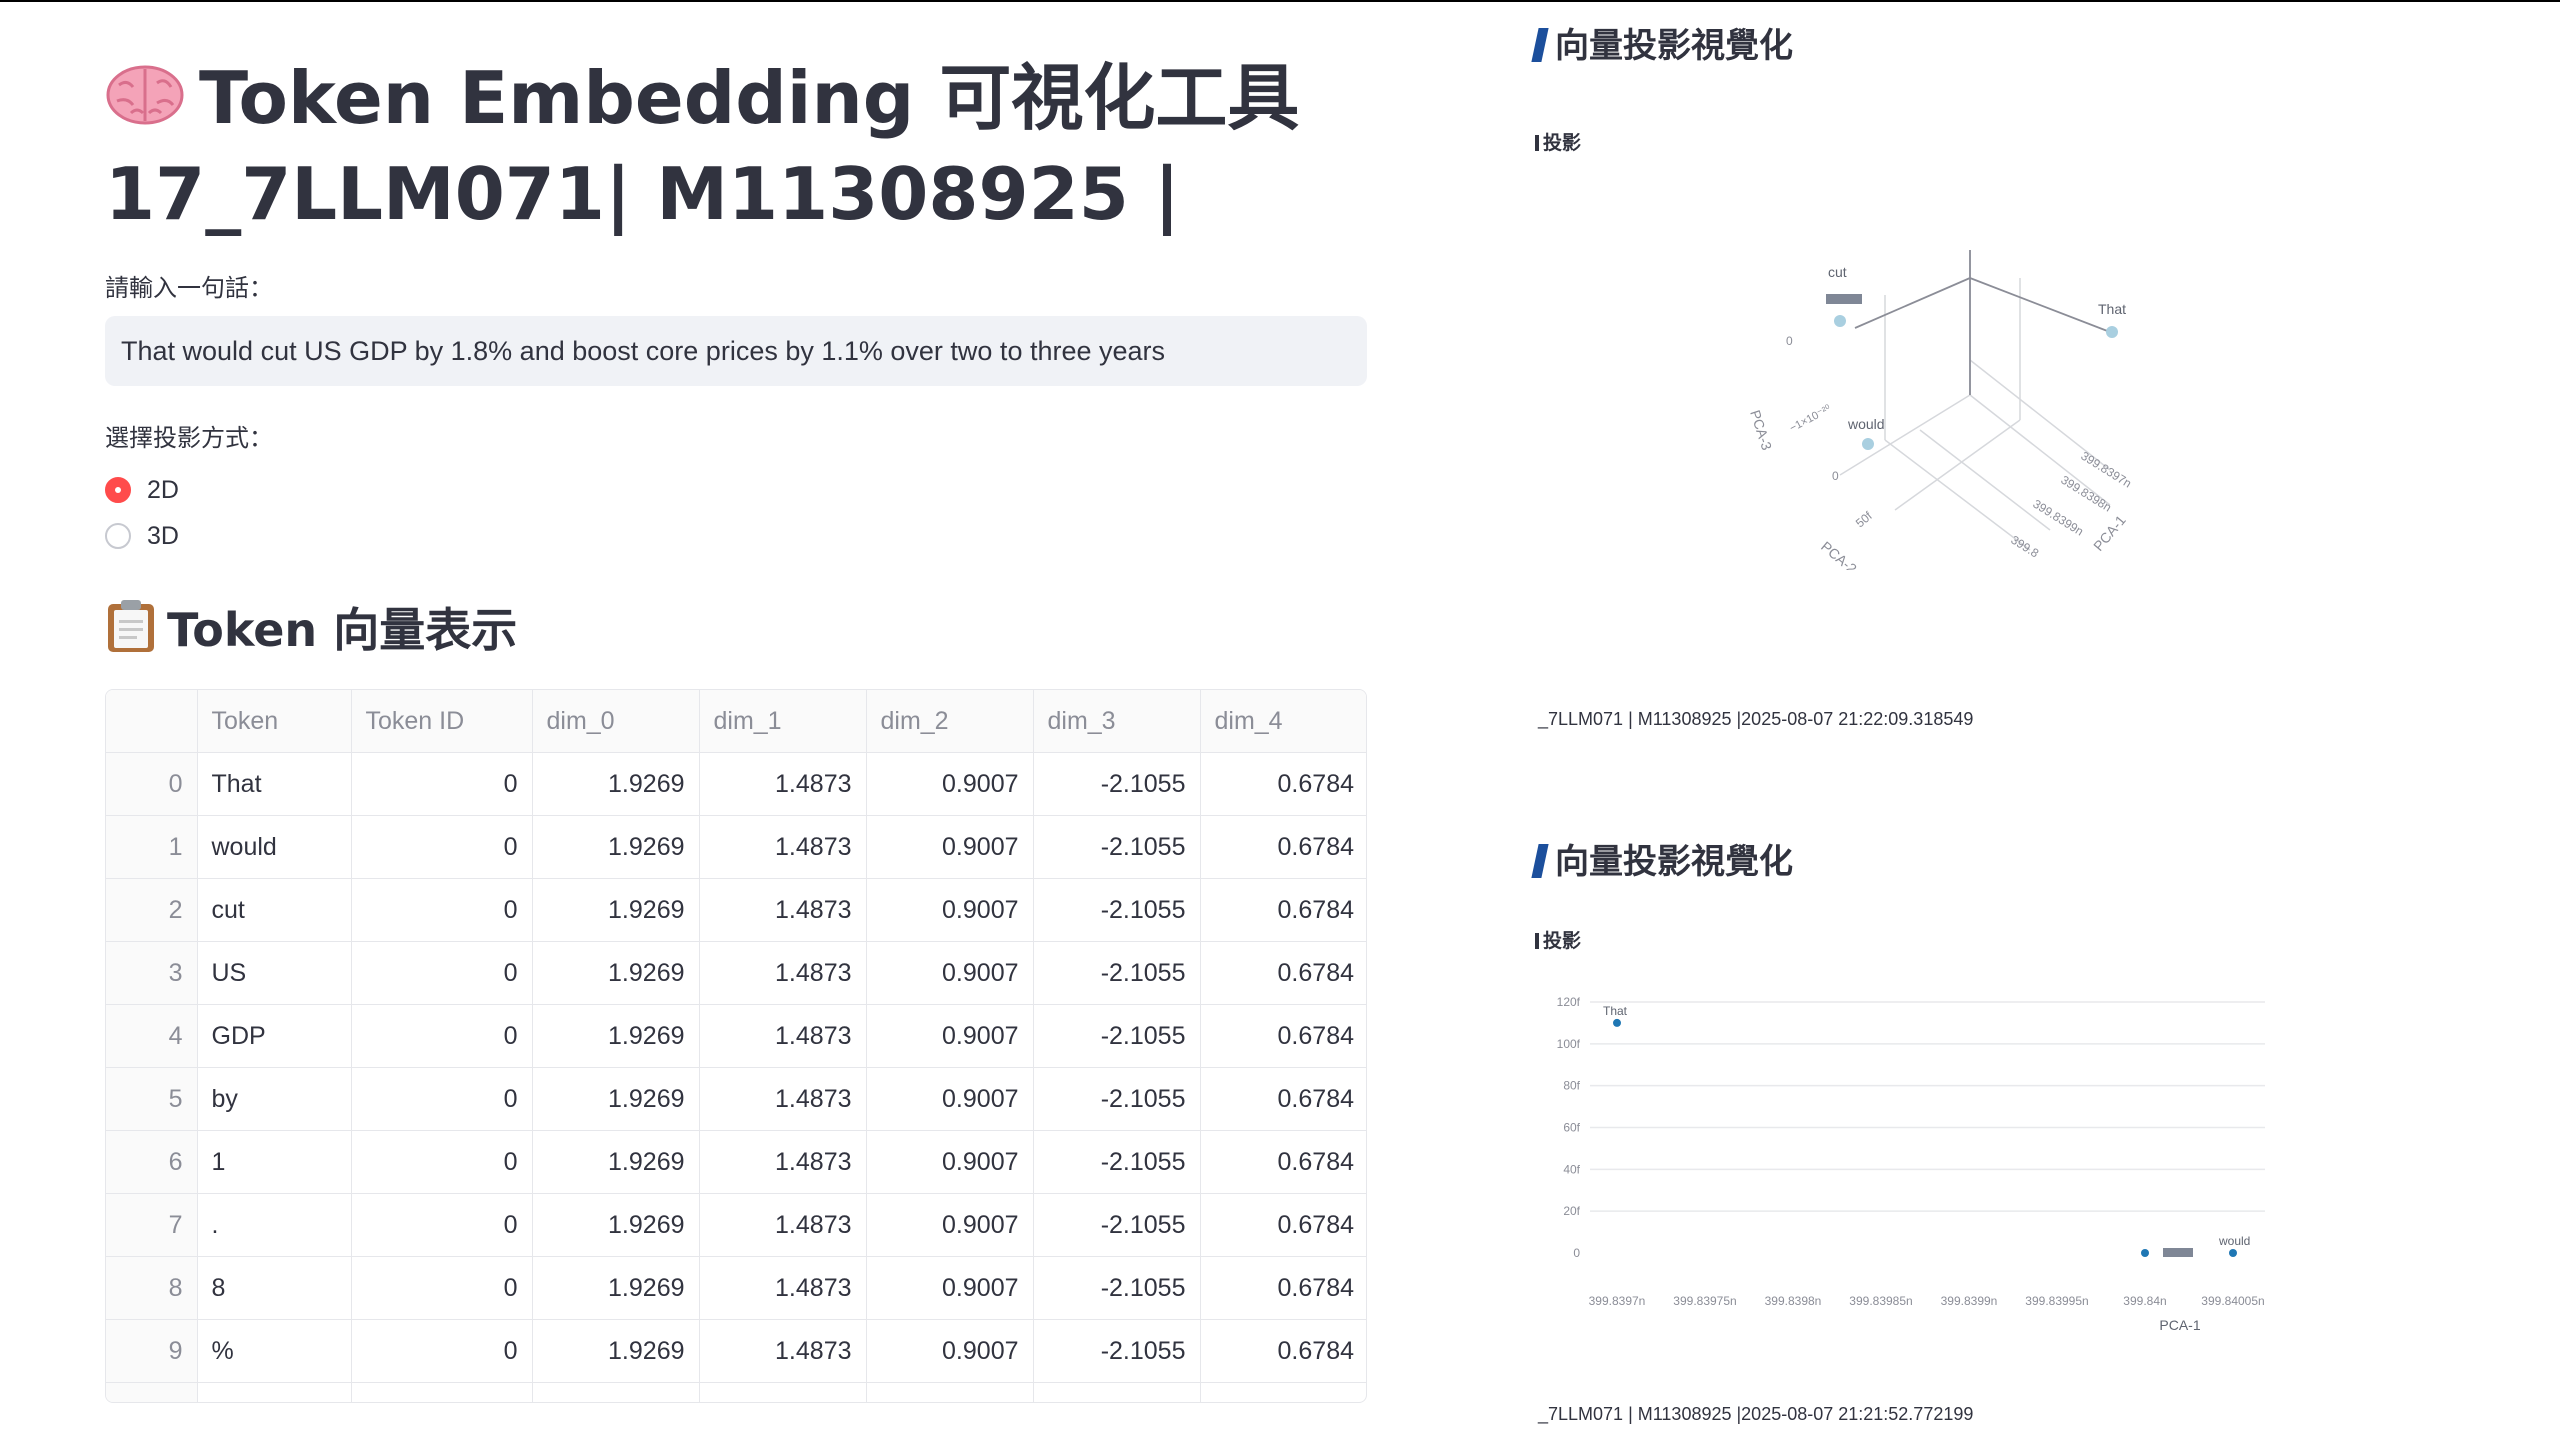  I want to click on table-row: 5 by 0 1.9269 1.4873 0.9007 -2.1055 0.6784, so click(736, 1099).